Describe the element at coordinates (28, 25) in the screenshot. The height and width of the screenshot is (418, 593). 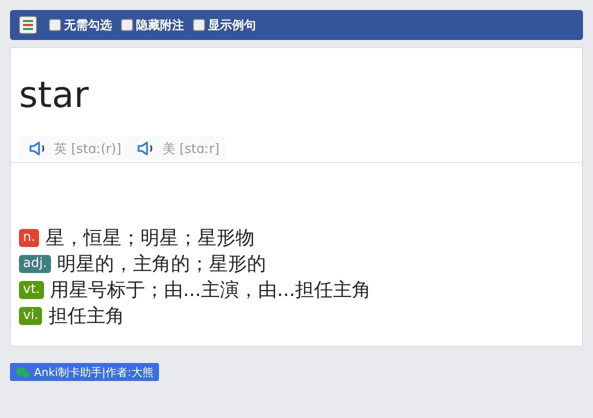
I see `settings-list-icon` at that location.